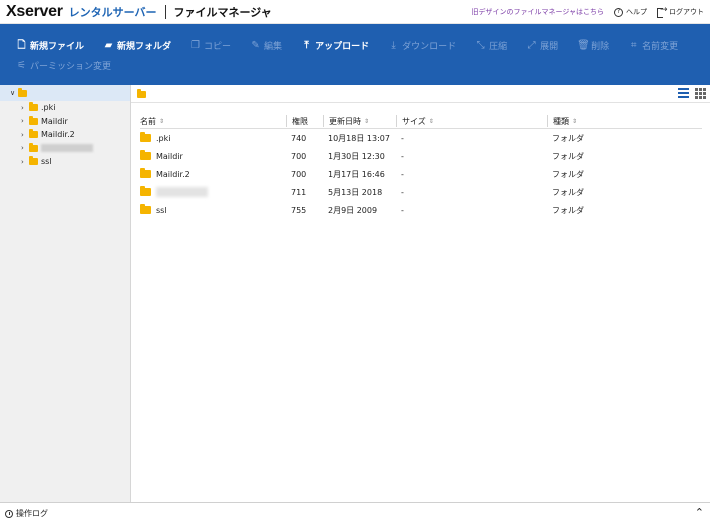  I want to click on permission-label: パーミッション変更, so click(71, 66).